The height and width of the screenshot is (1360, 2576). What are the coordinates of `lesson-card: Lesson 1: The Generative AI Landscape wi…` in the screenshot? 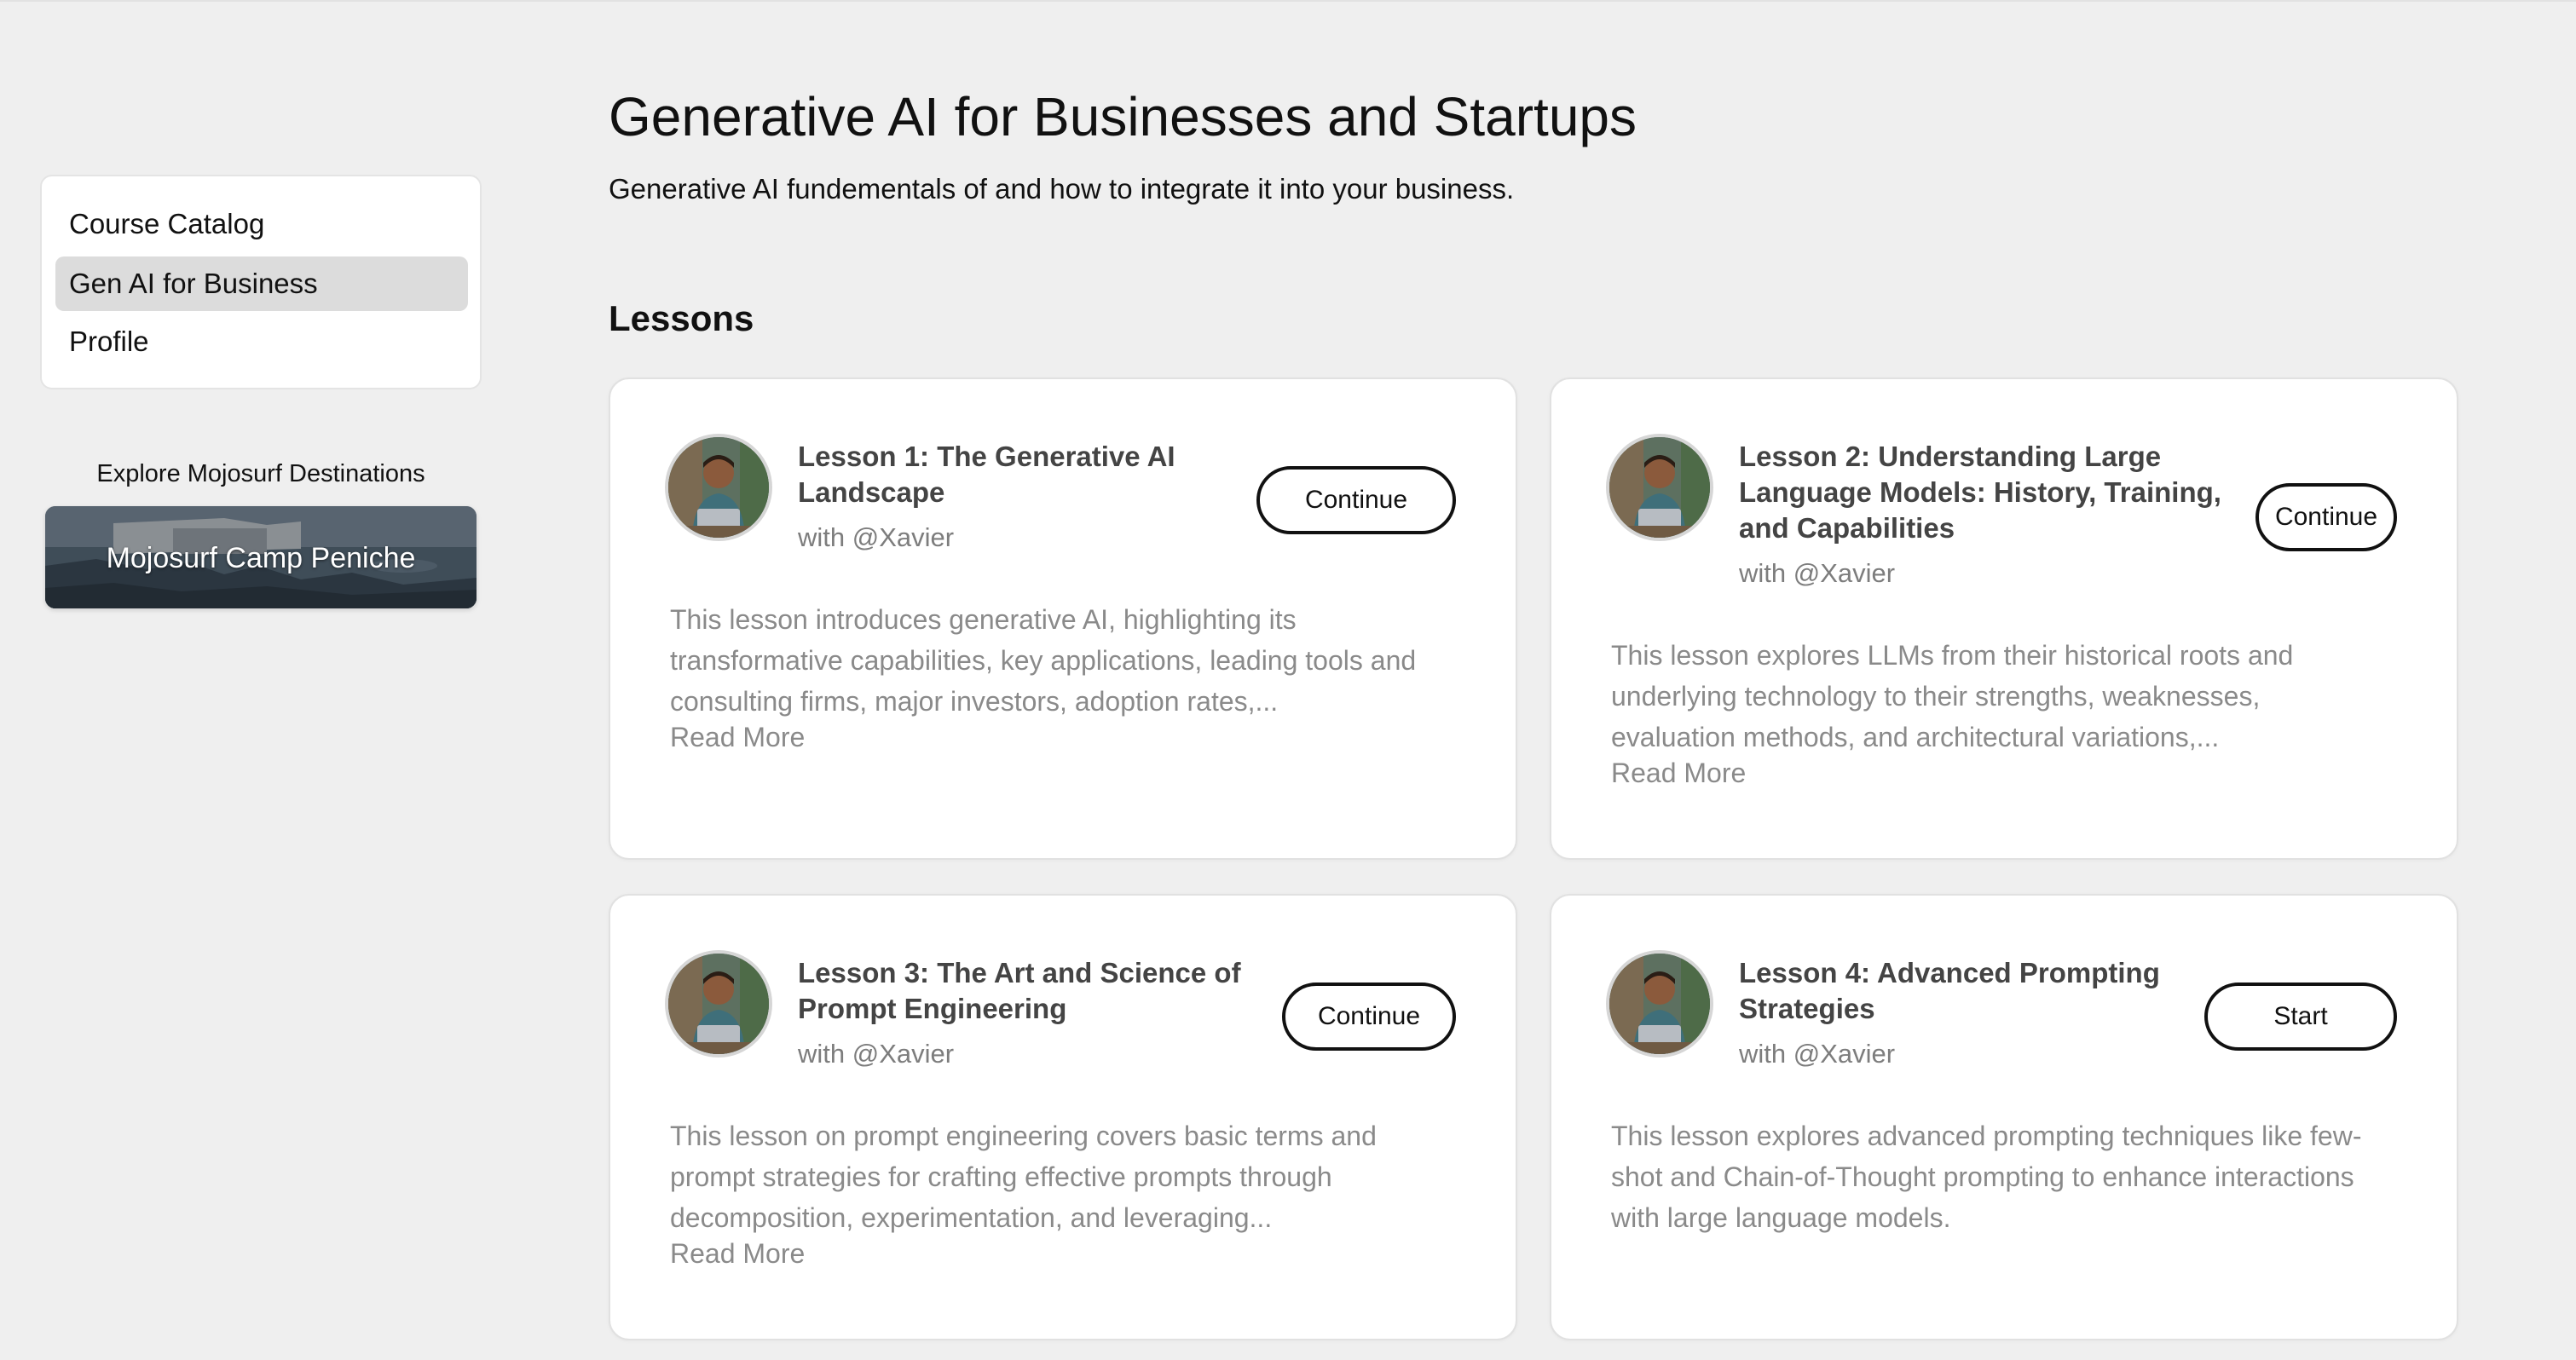 It's located at (1063, 618).